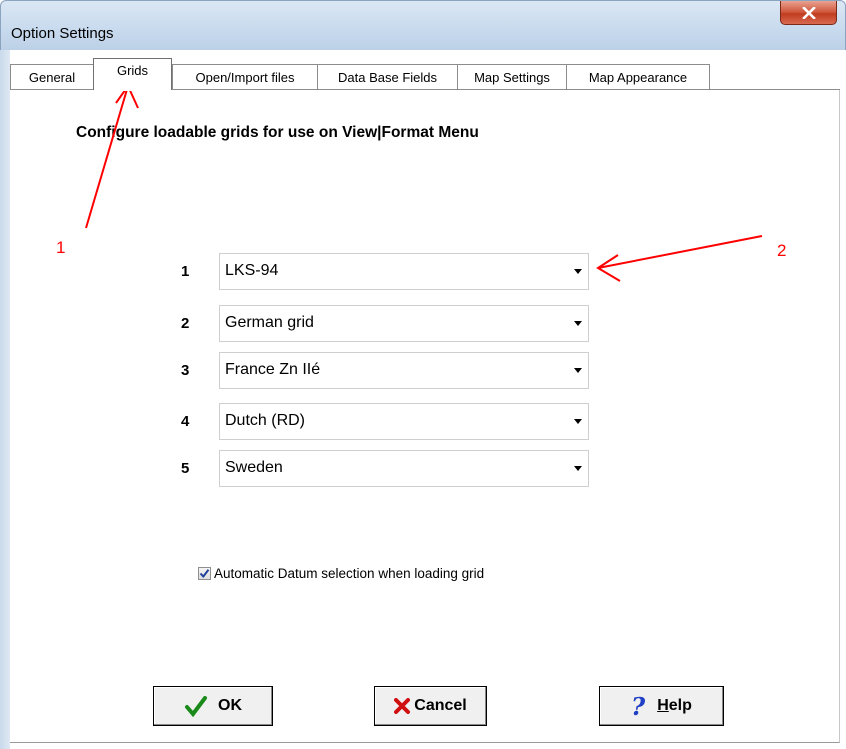 The height and width of the screenshot is (749, 846). Describe the element at coordinates (61, 247) in the screenshot. I see `annotation-label-1: 1` at that location.